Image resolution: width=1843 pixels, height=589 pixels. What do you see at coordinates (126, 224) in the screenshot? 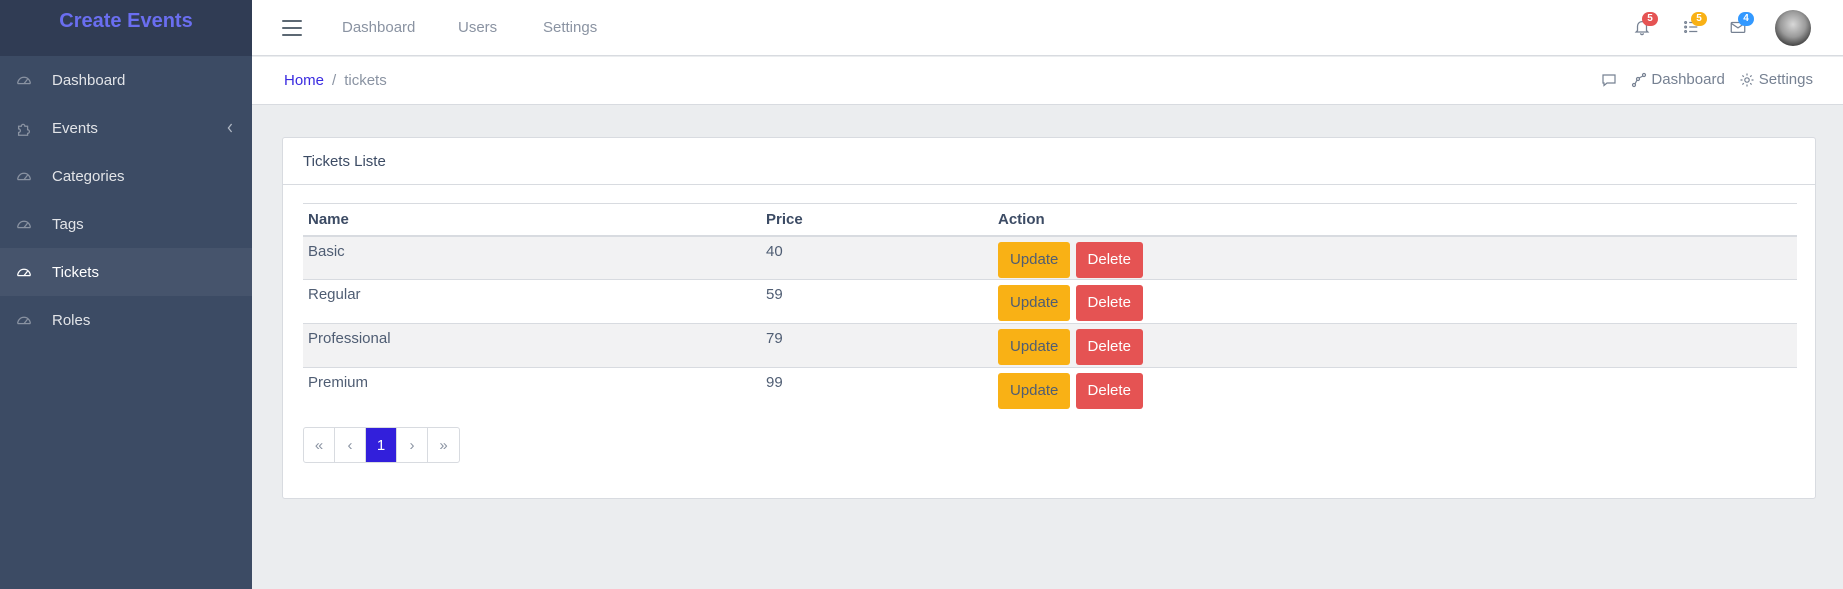
I see `sidebar-item-tags: Tags` at bounding box center [126, 224].